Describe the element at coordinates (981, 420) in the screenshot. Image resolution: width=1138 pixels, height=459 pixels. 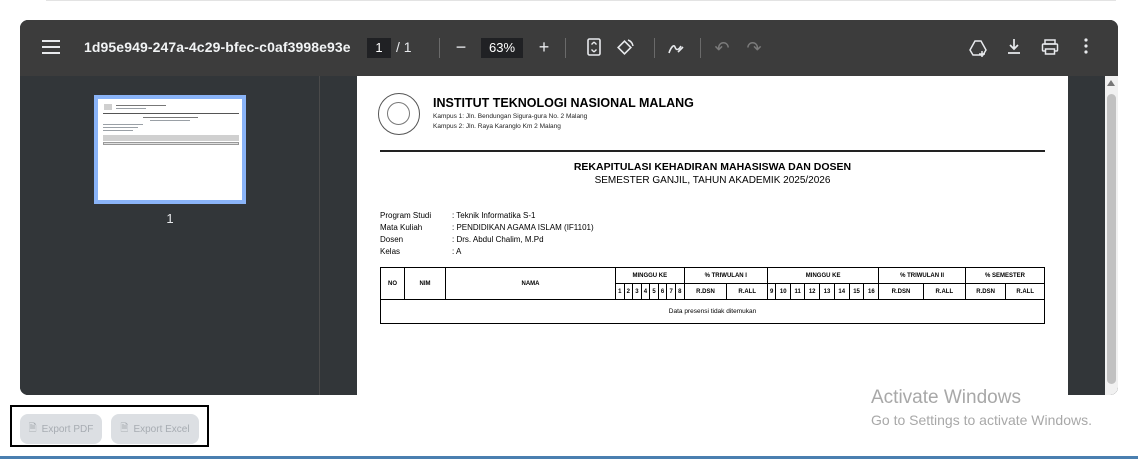
I see `activation-watermark-subtitle: Go to Settings to activate Windows.` at that location.